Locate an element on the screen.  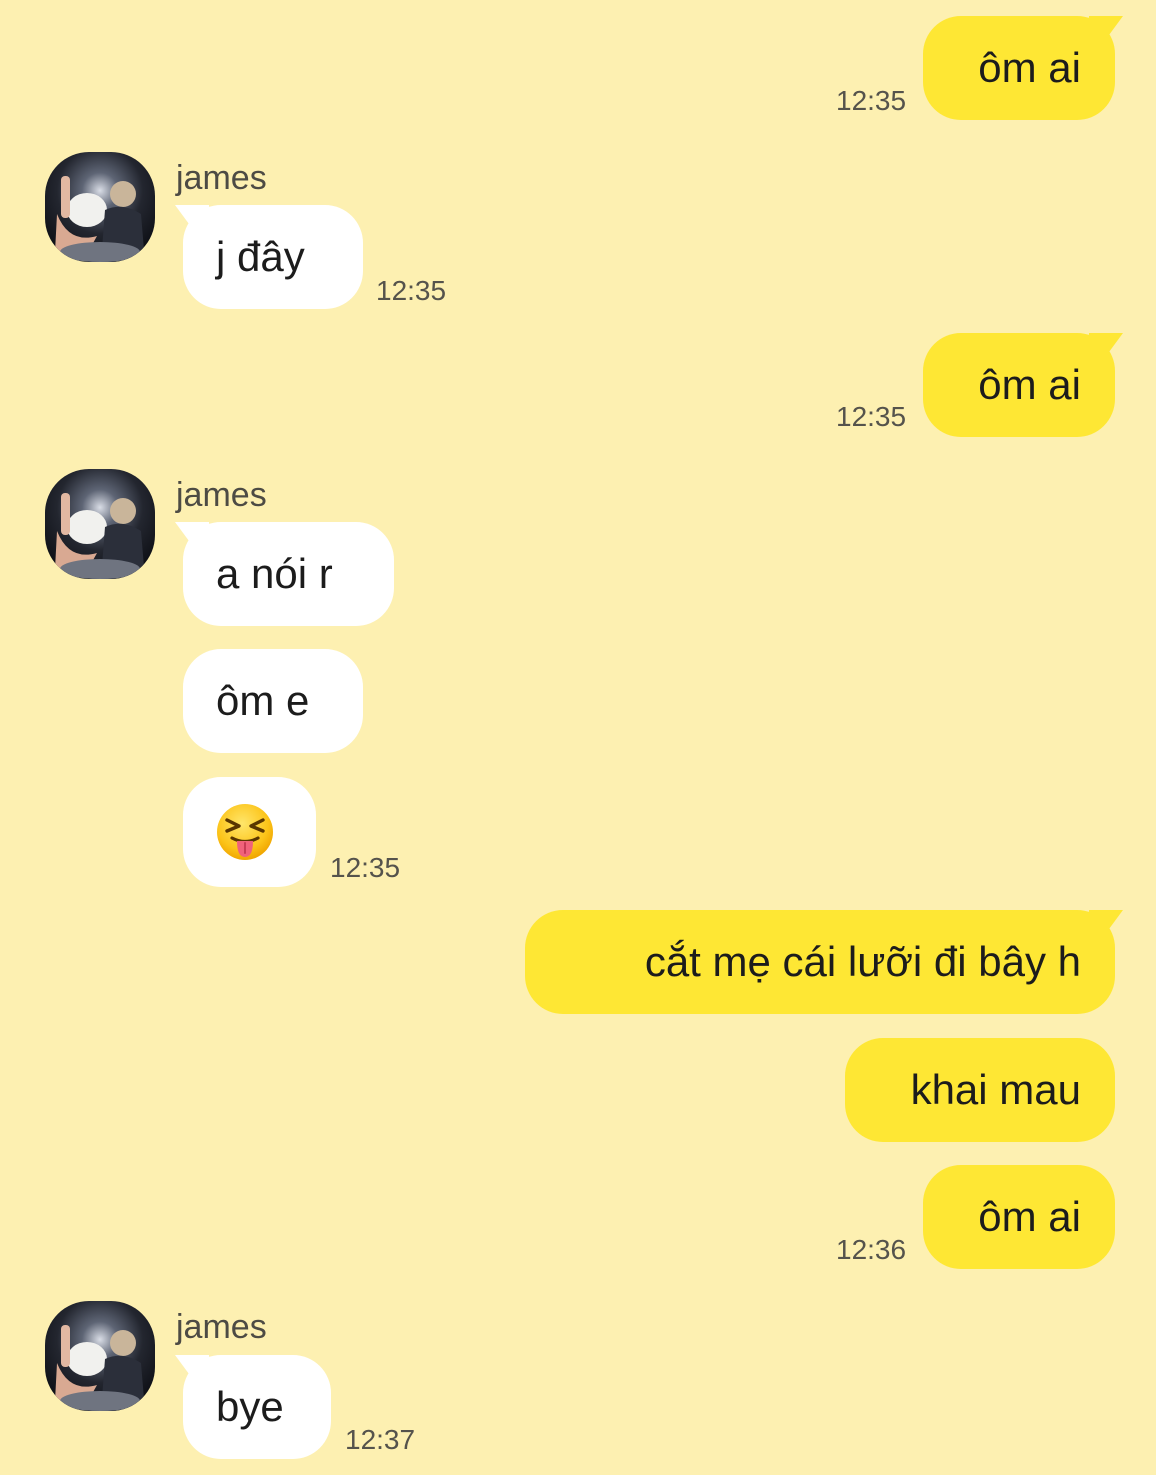
incoming-message-bubble: j đây is located at coordinates (273, 257).